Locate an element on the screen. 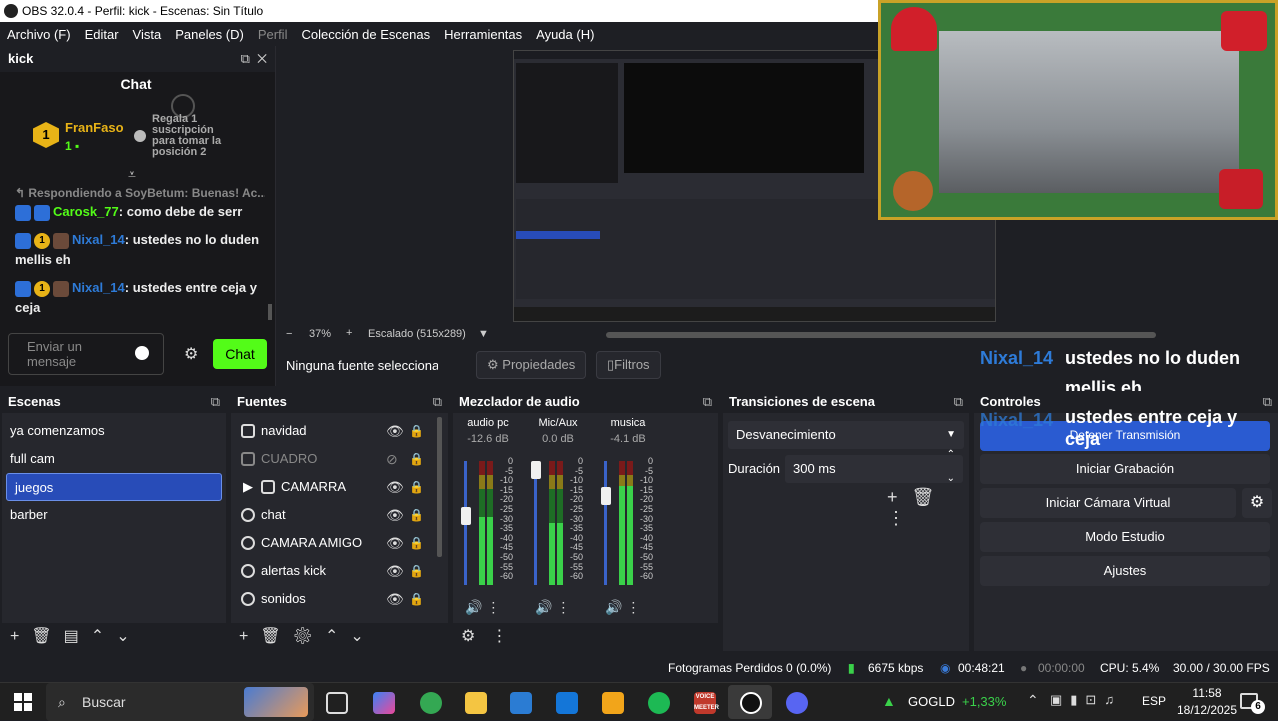 This screenshot has width=1278, height=721. windows-start-icon is located at coordinates (23, 702).